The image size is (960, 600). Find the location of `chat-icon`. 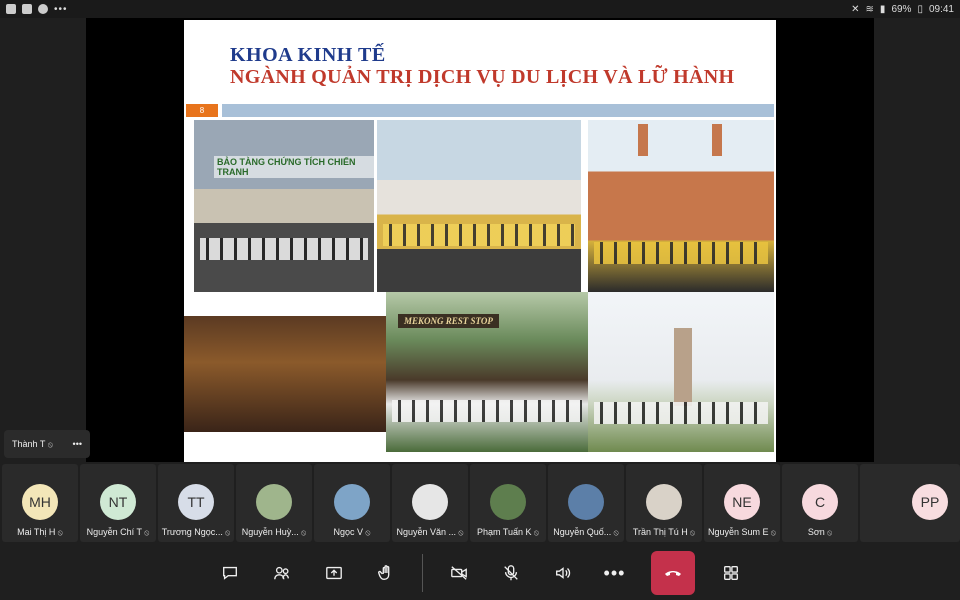

chat-icon is located at coordinates (229, 573).